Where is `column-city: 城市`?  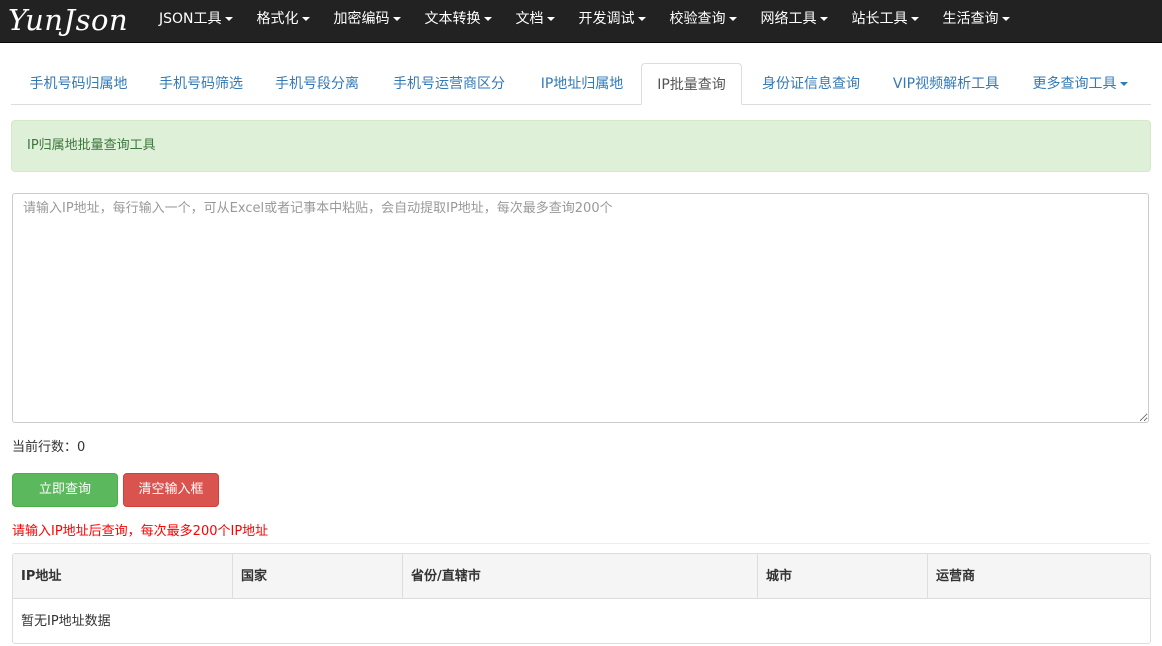
column-city: 城市 is located at coordinates (843, 576).